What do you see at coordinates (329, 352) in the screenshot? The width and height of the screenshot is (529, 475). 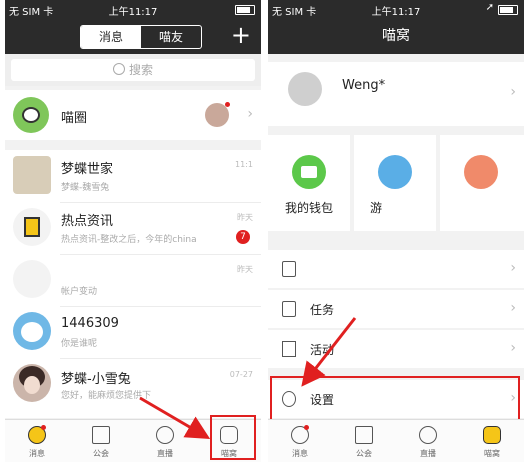 I see `arrow-to-settings` at bounding box center [329, 352].